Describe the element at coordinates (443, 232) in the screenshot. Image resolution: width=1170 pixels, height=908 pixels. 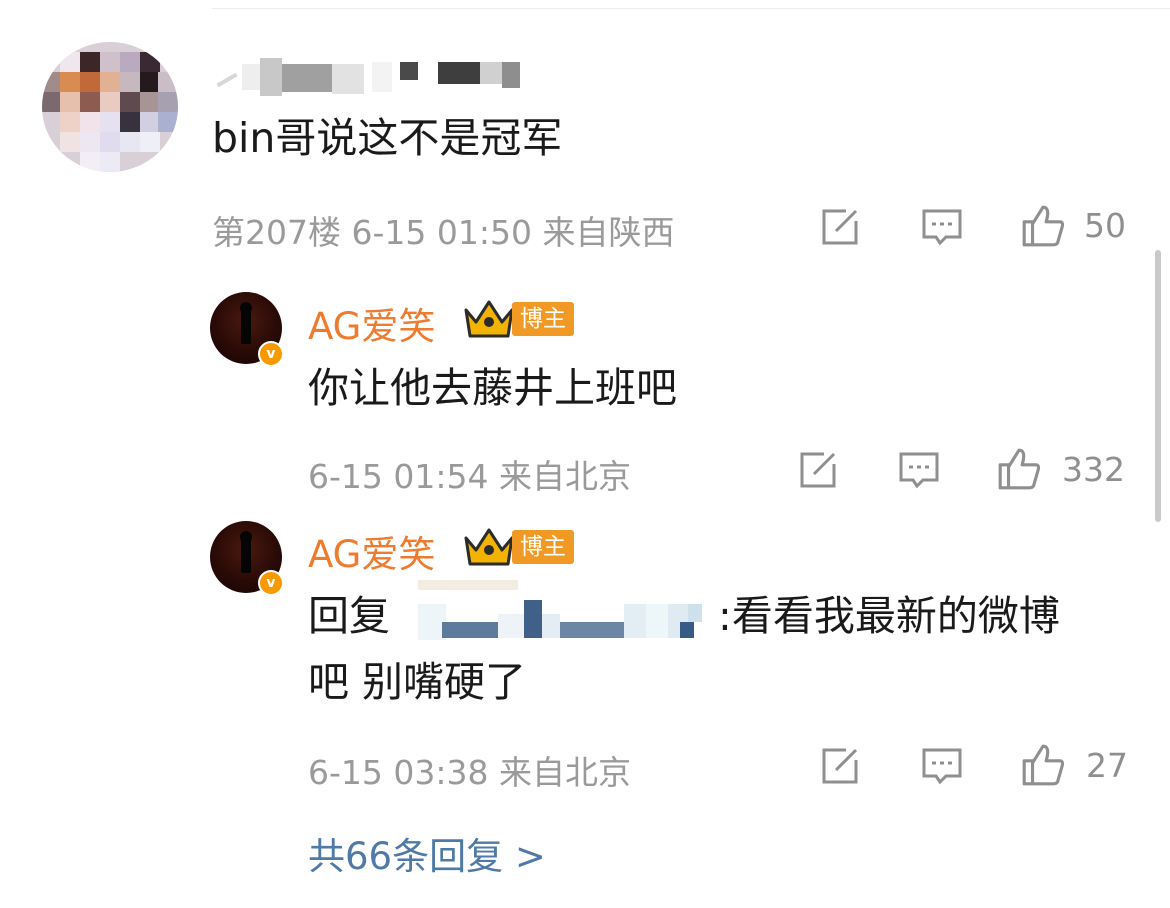
I see `comment-meta: 第207楼 6-15 01:50 来自陕西` at that location.